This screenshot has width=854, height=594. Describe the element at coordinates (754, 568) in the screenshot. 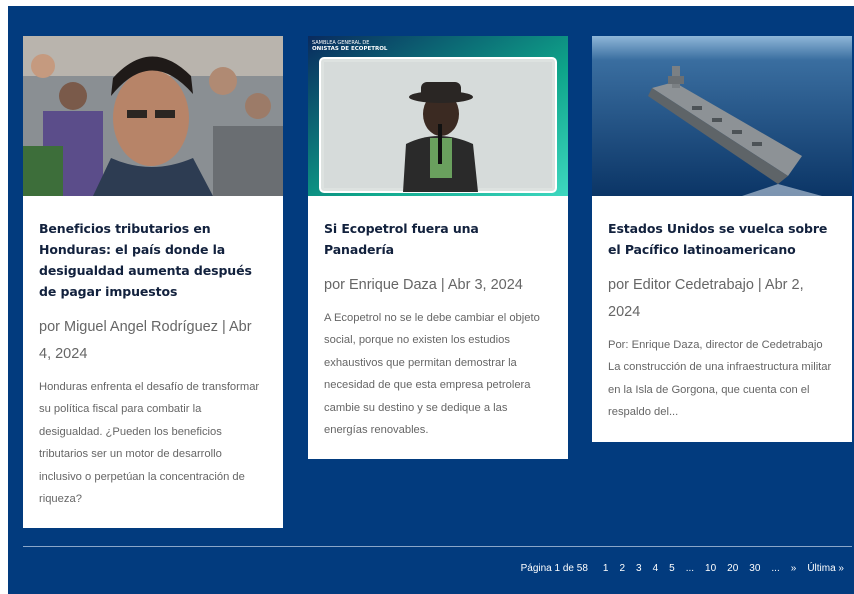

I see `page-link: 30` at that location.